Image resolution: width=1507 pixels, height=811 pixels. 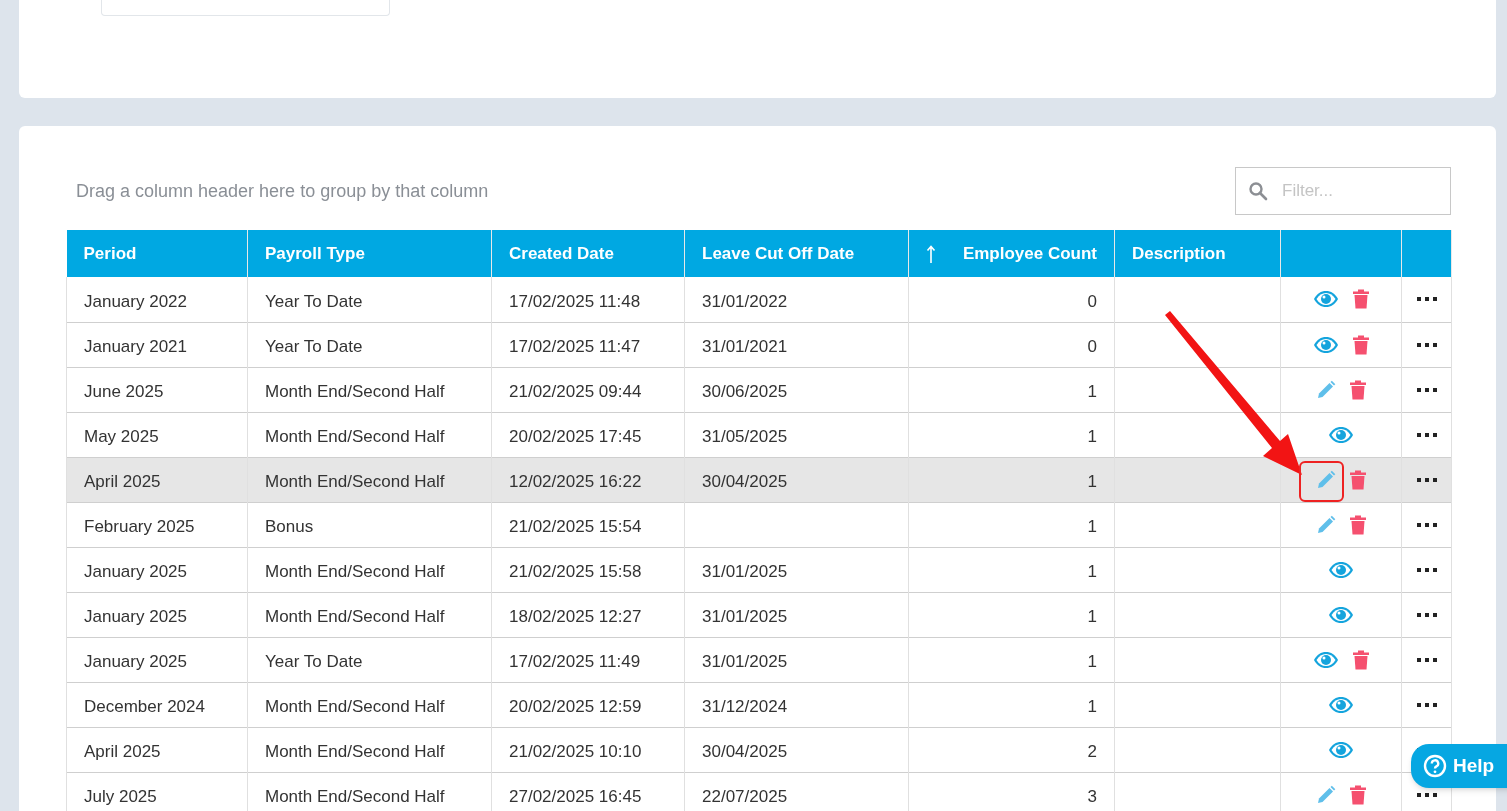 What do you see at coordinates (745, 391) in the screenshot?
I see `table-cell: 30/06/2025` at bounding box center [745, 391].